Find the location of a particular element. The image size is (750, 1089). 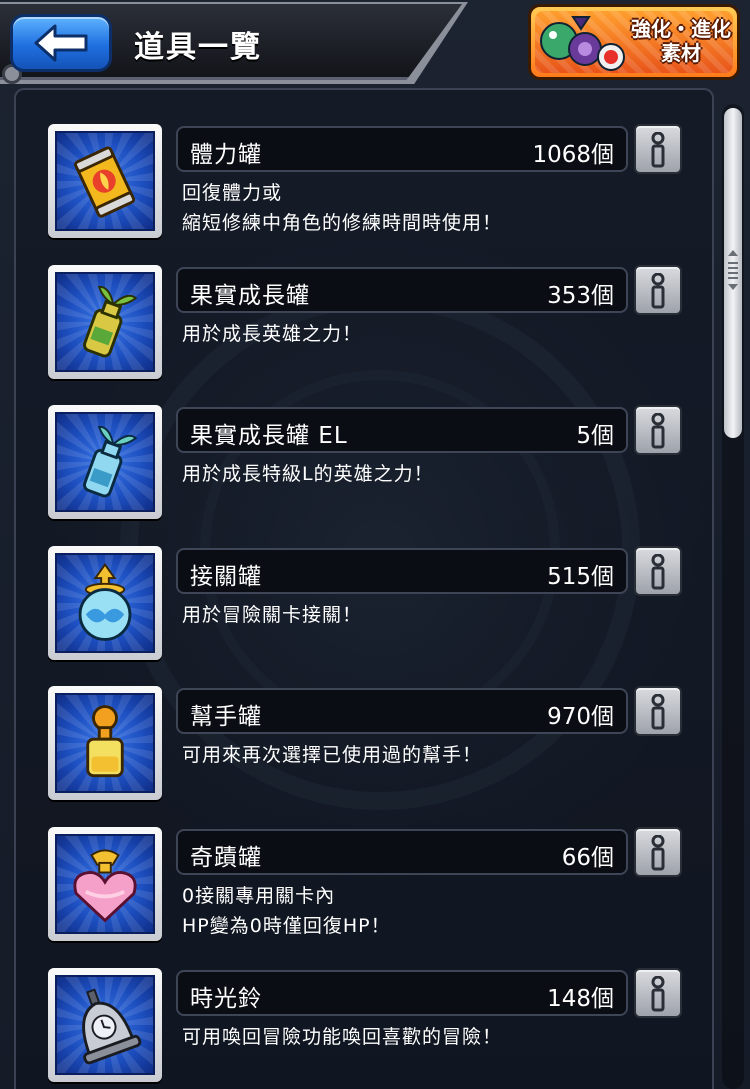

item-description: 用於成長英雄之力！ is located at coordinates (402, 334).